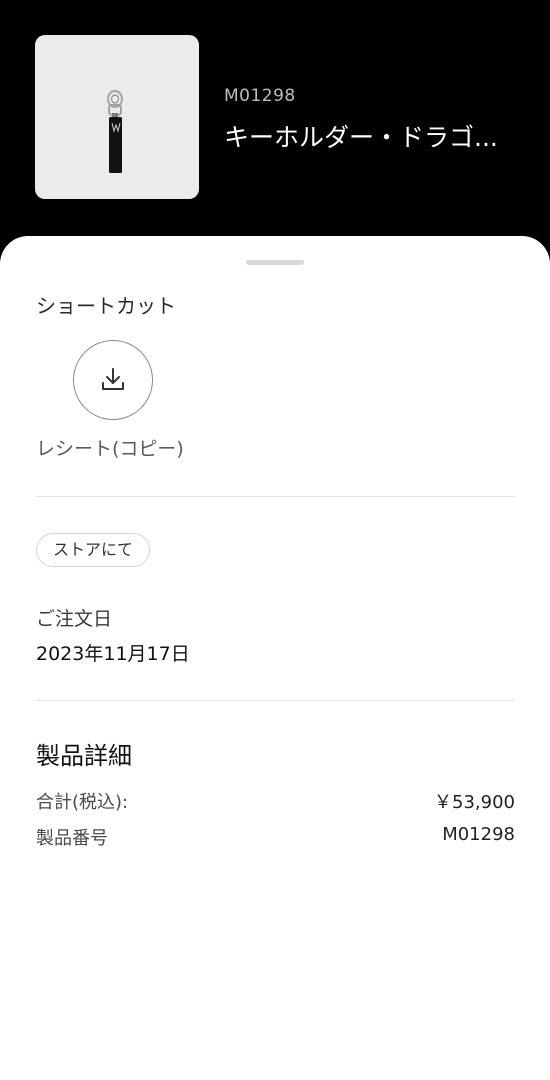 The width and height of the screenshot is (550, 1080). What do you see at coordinates (82, 802) in the screenshot?
I see `total-price-label: 合計(税込):` at bounding box center [82, 802].